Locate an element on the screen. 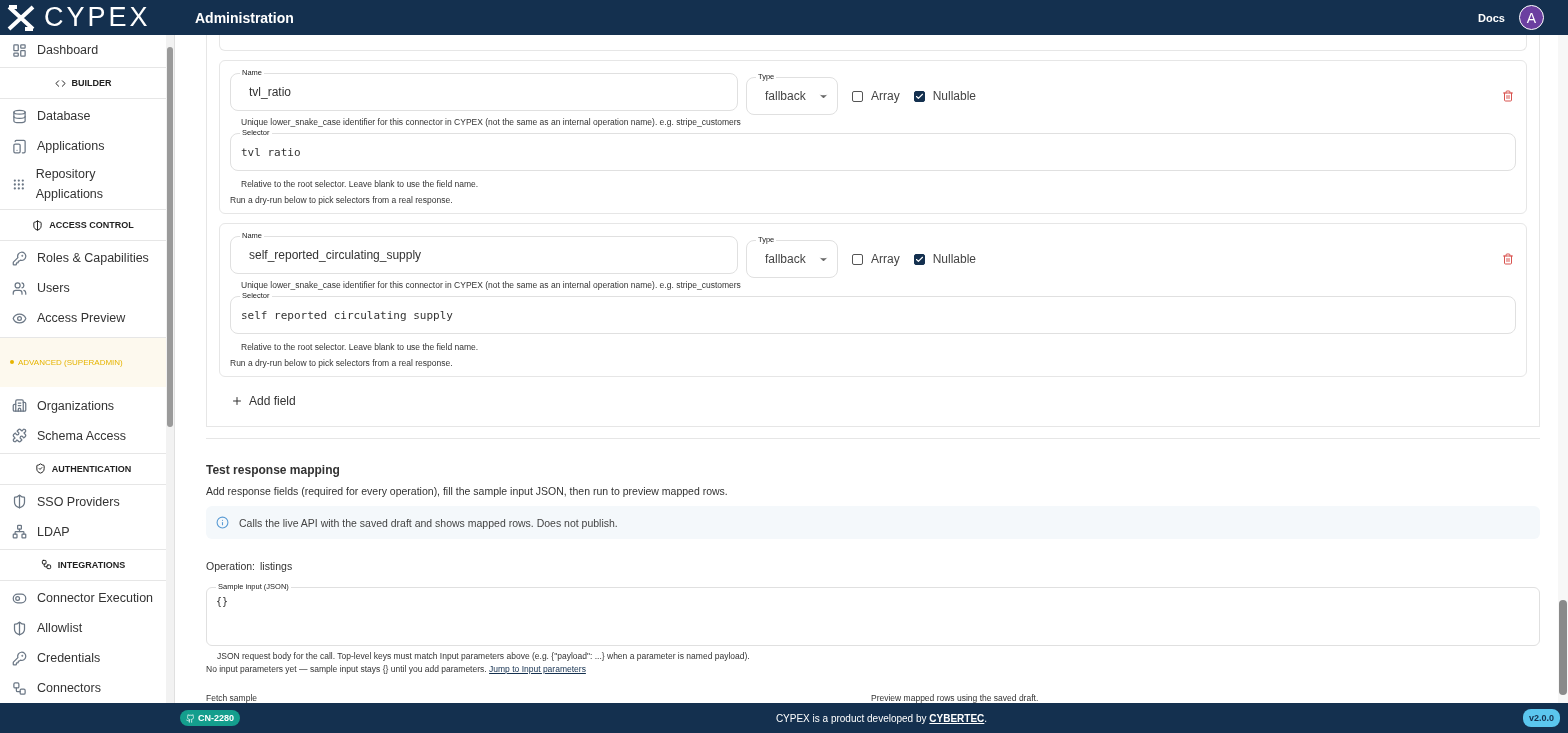 The height and width of the screenshot is (733, 1568). tablet-icon is located at coordinates (19, 146).